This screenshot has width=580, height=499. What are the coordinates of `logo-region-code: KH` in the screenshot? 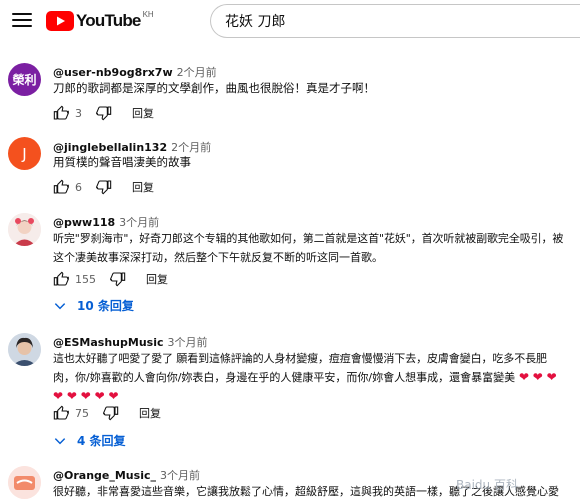 It's located at (148, 14).